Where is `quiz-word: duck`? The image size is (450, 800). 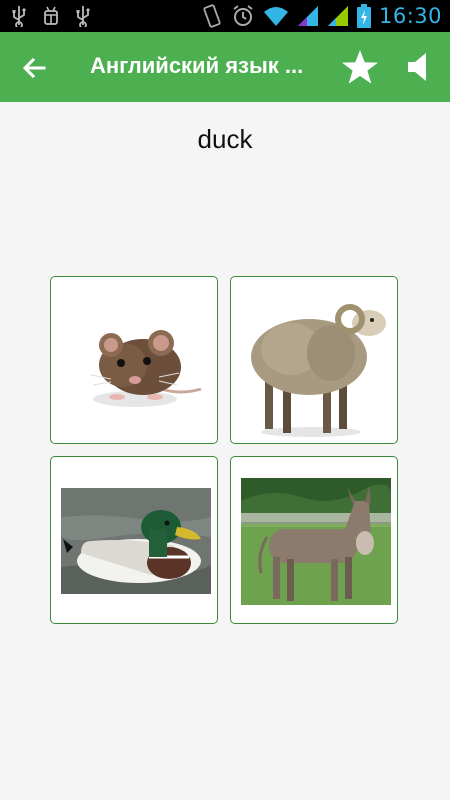 quiz-word: duck is located at coordinates (225, 139).